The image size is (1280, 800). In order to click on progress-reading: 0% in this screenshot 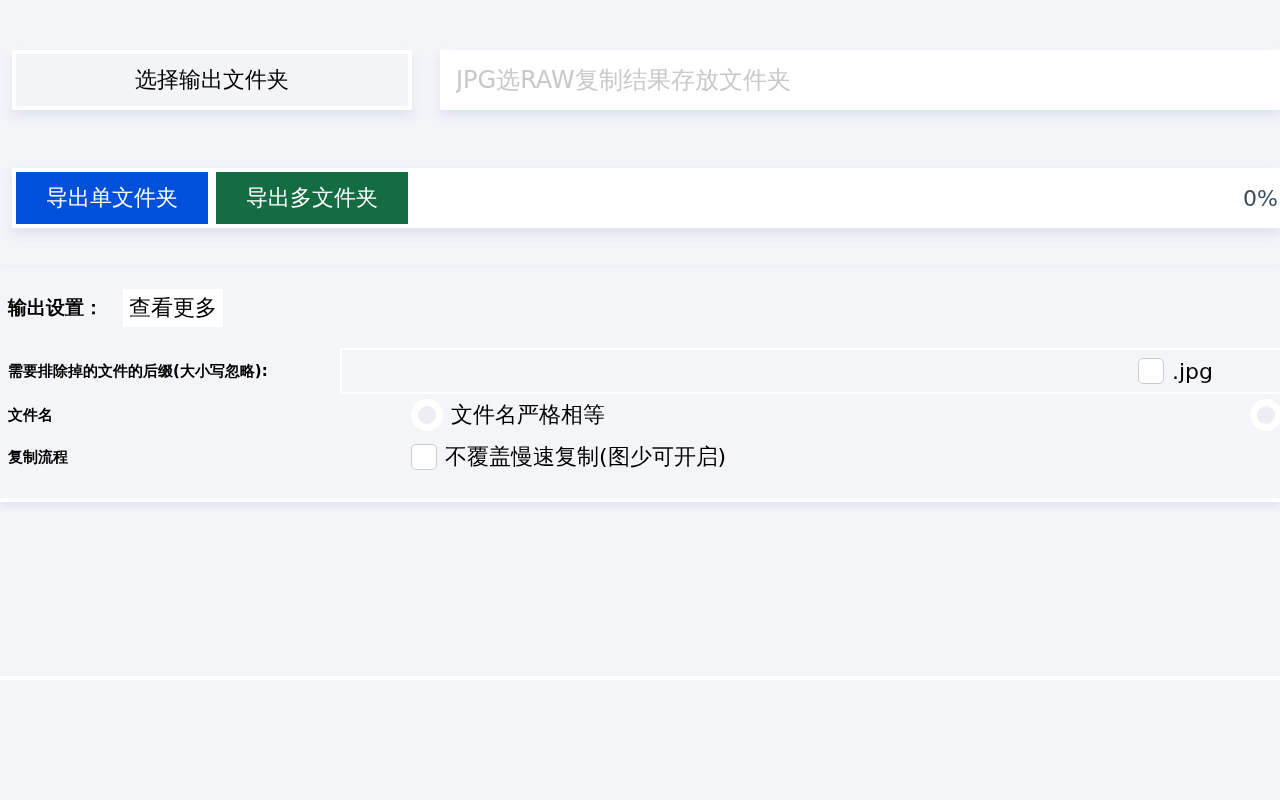, I will do `click(1260, 198)`.